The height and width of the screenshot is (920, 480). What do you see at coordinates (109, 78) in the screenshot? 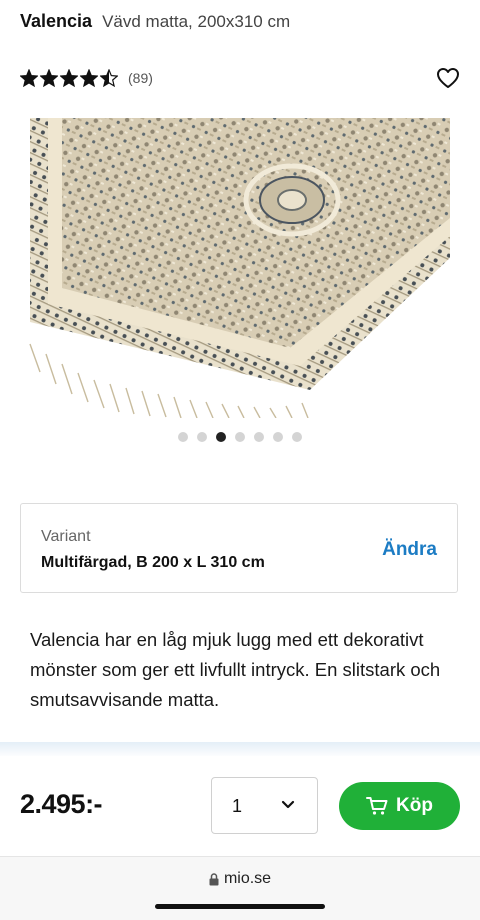
I see `star-half-icon` at bounding box center [109, 78].